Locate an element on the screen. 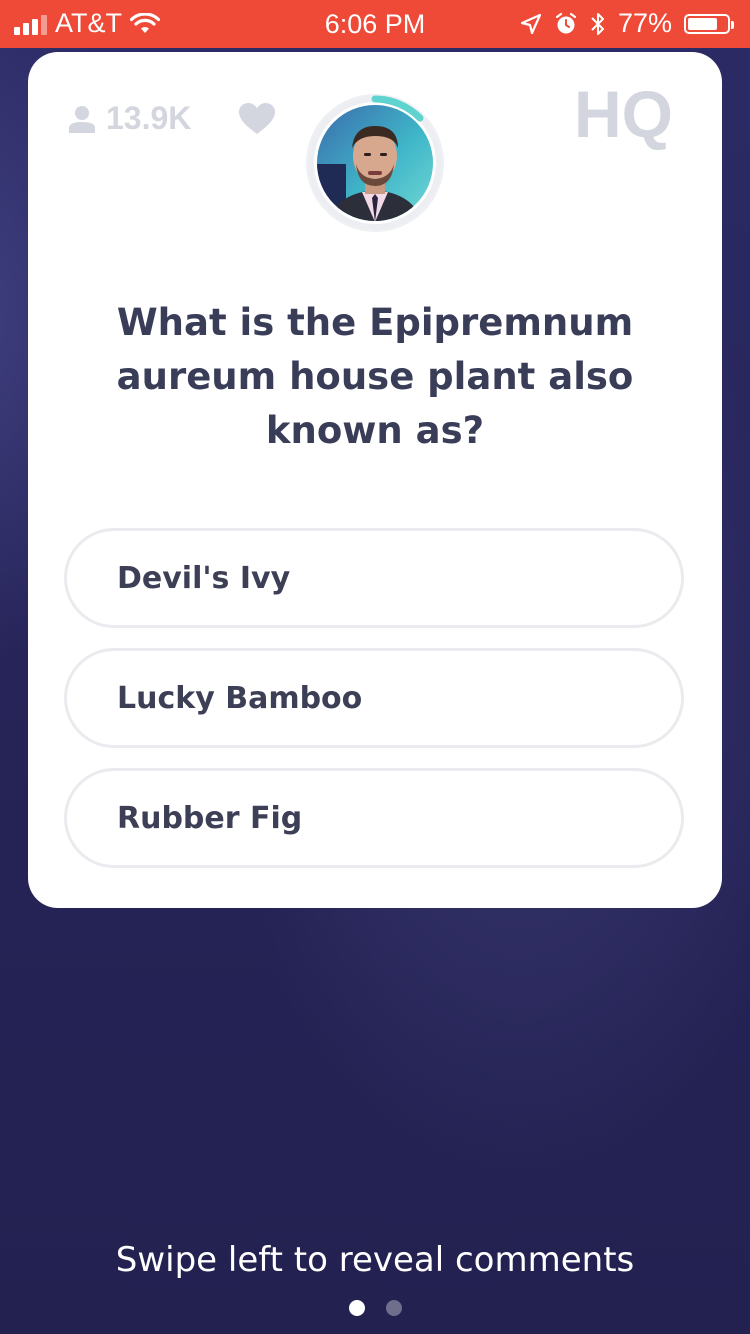  page-indicator is located at coordinates (375, 1308).